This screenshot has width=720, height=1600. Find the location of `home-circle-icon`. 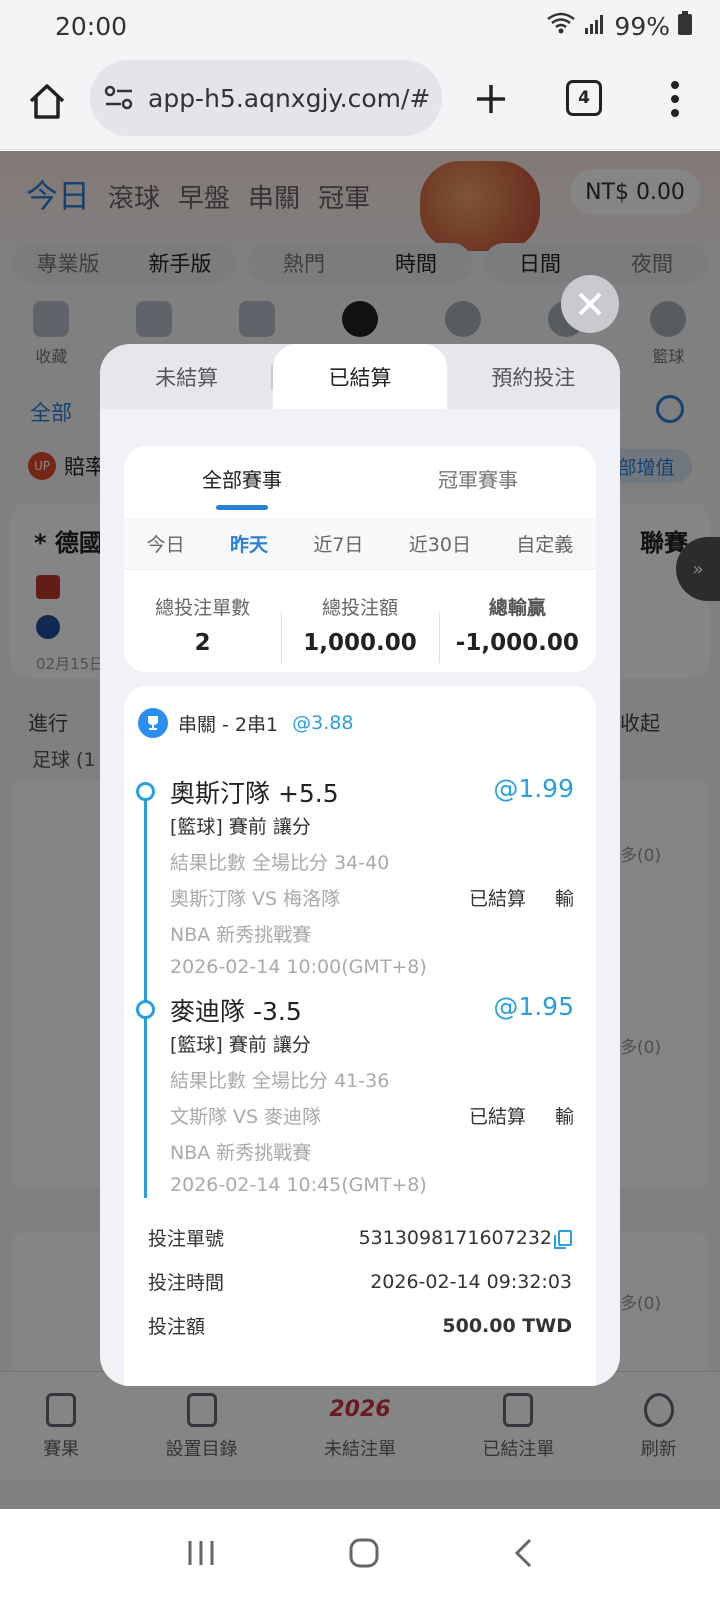

home-circle-icon is located at coordinates (364, 1552).